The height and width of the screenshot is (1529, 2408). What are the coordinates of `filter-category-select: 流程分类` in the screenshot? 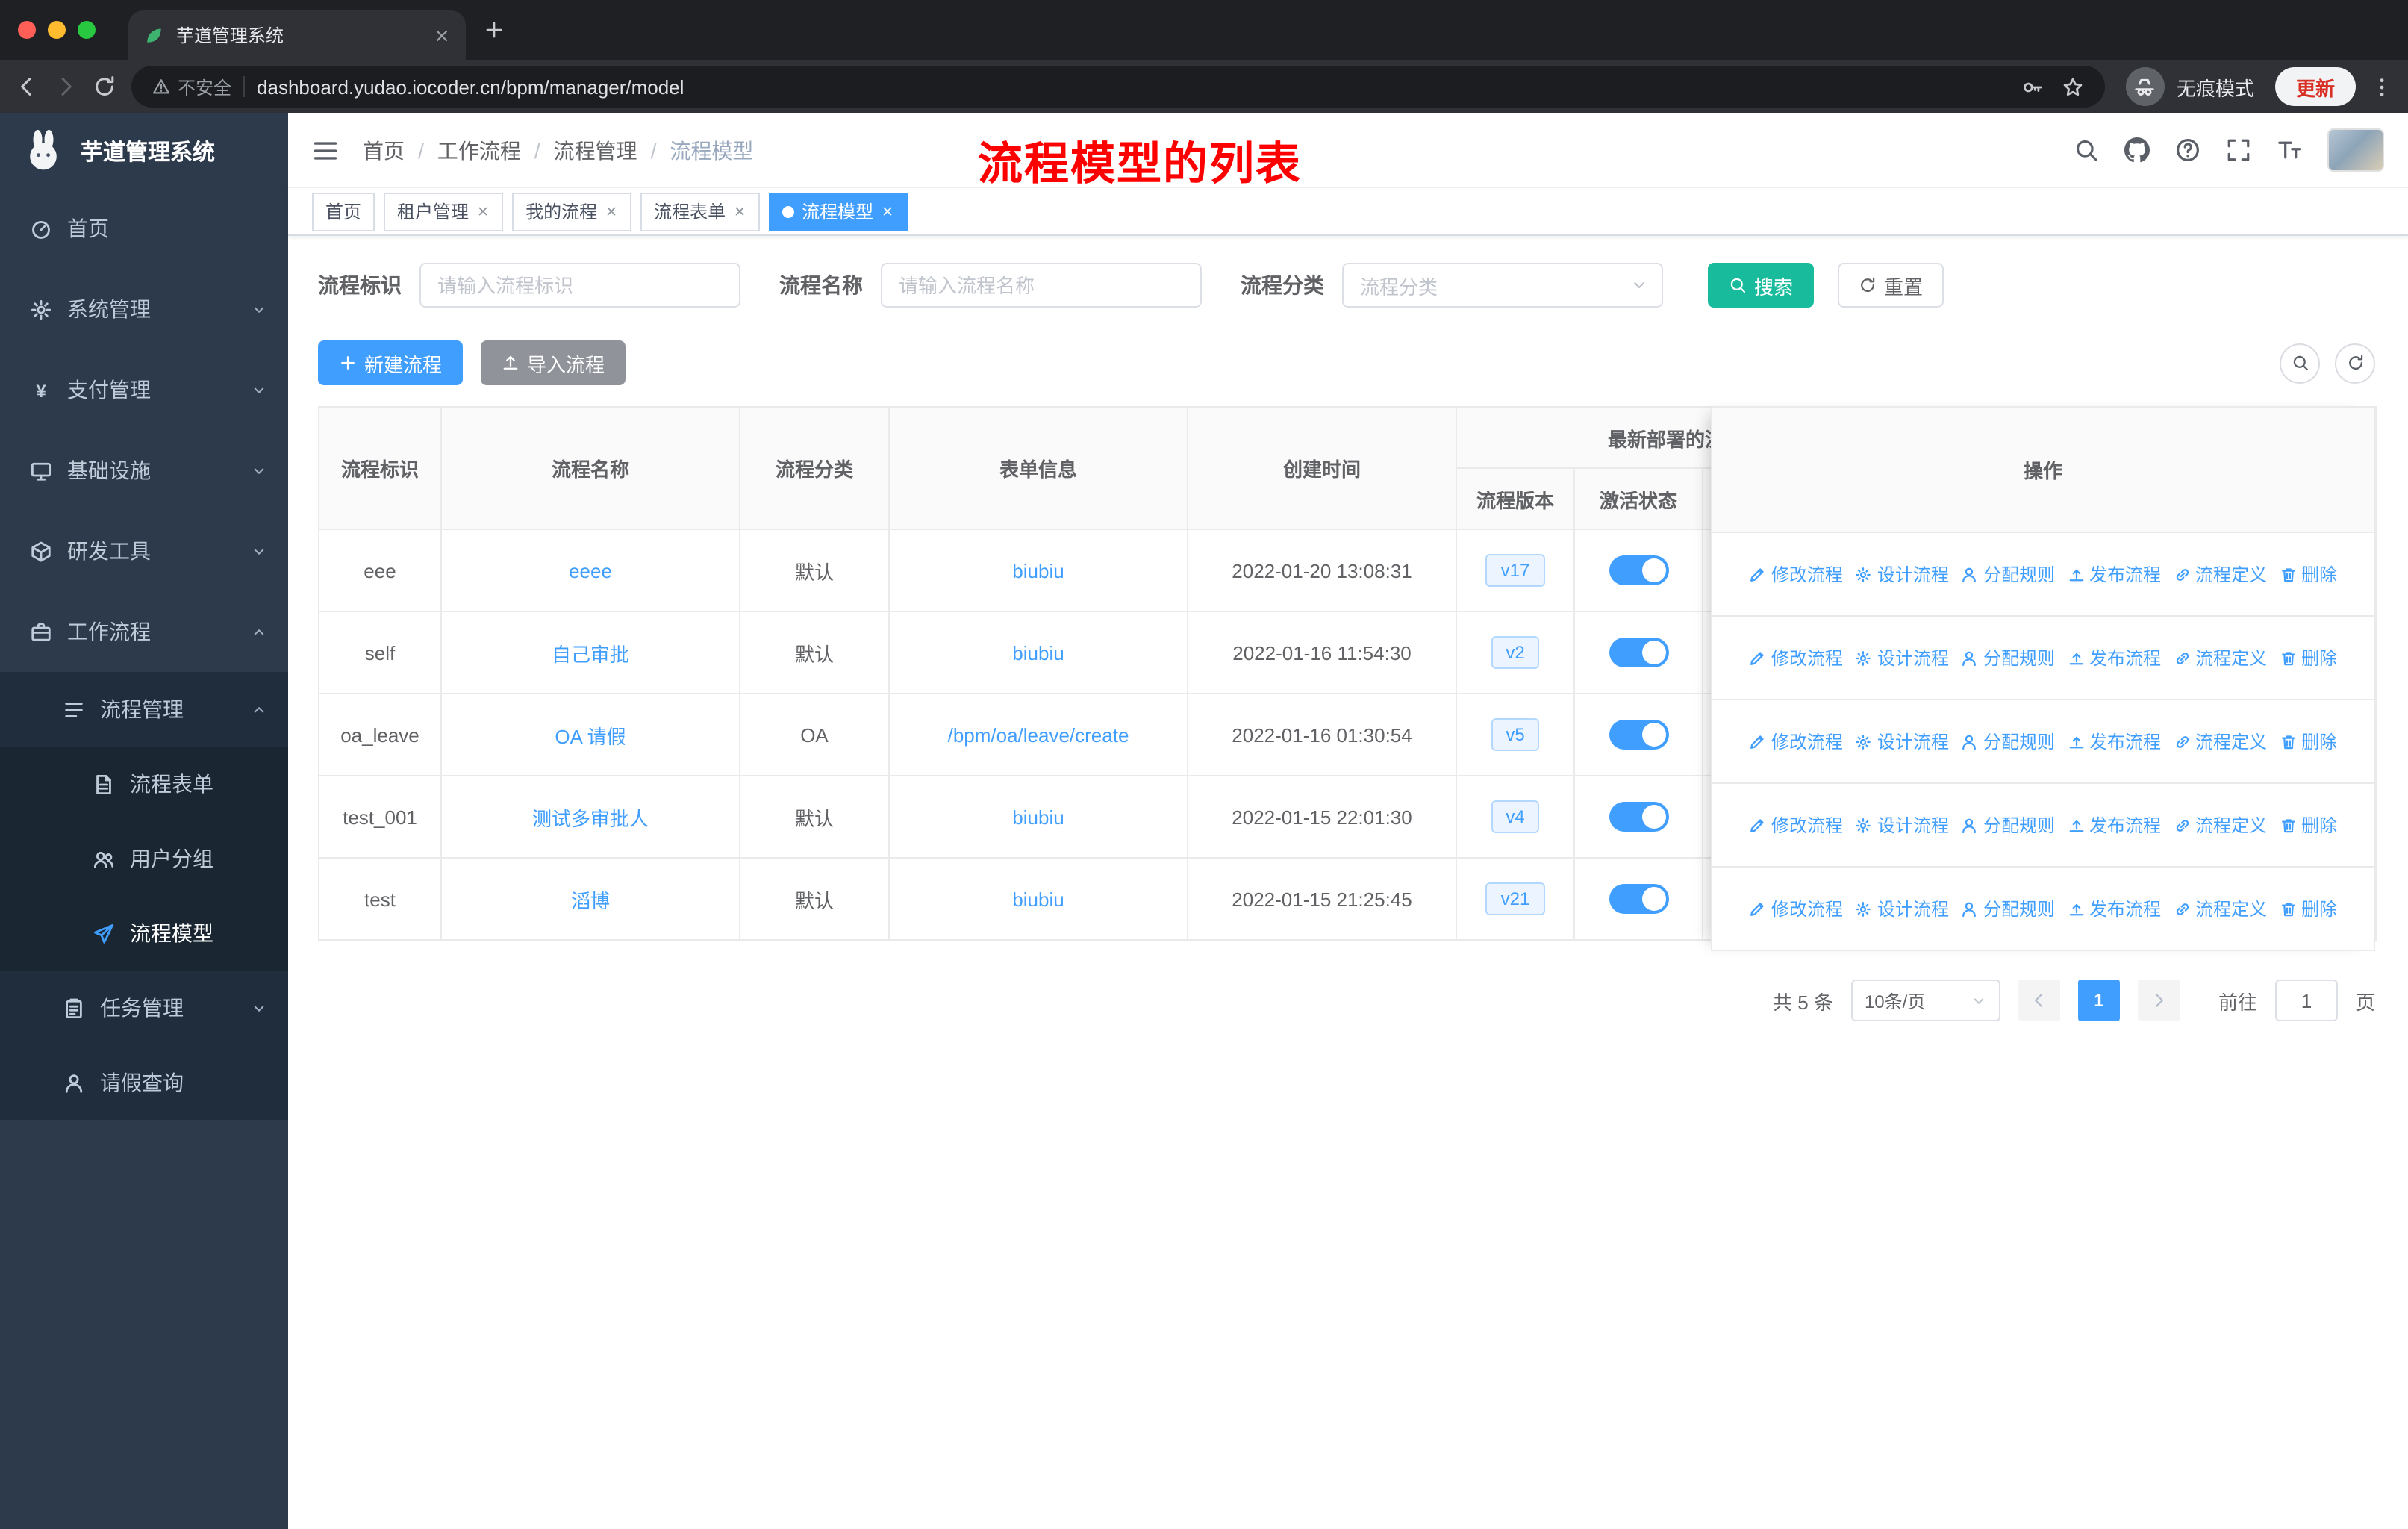 It's located at (1502, 285).